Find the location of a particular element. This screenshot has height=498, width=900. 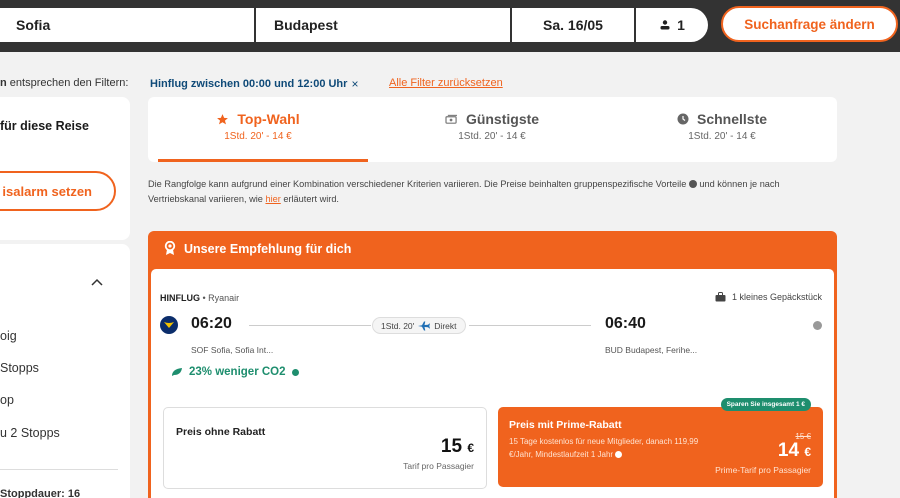

plane-icon is located at coordinates (424, 325).